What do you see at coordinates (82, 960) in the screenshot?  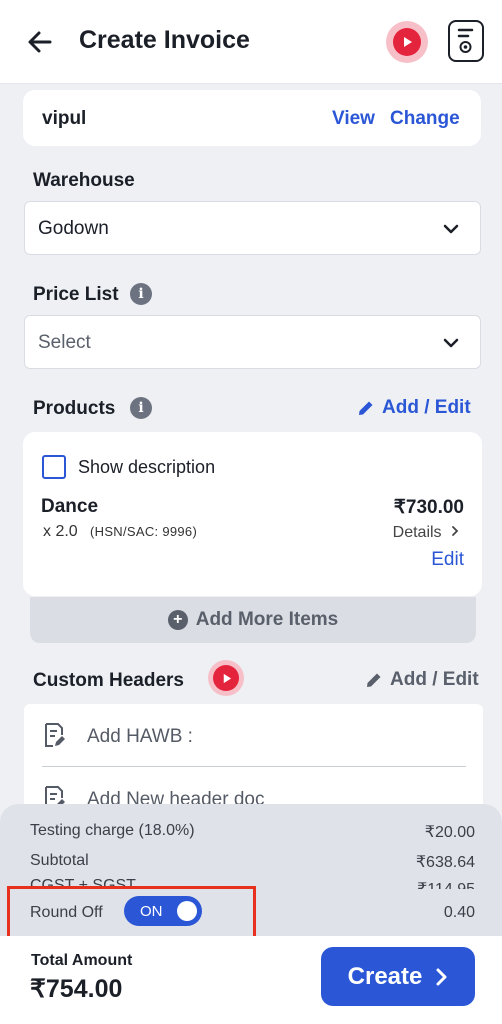 I see `total-amount-label: Total Amount` at bounding box center [82, 960].